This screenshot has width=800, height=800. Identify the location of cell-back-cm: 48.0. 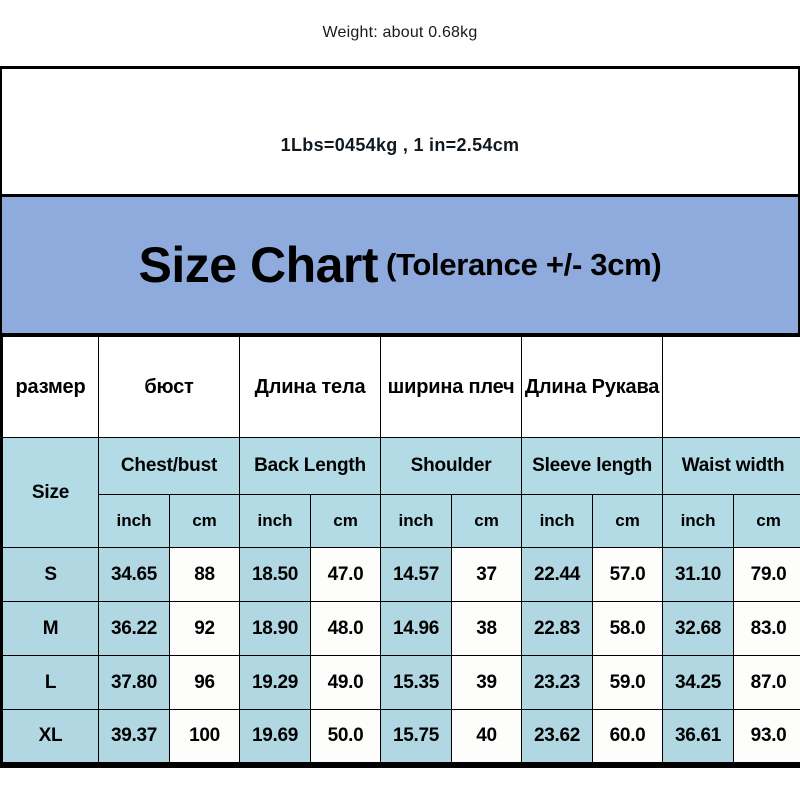
(346, 628).